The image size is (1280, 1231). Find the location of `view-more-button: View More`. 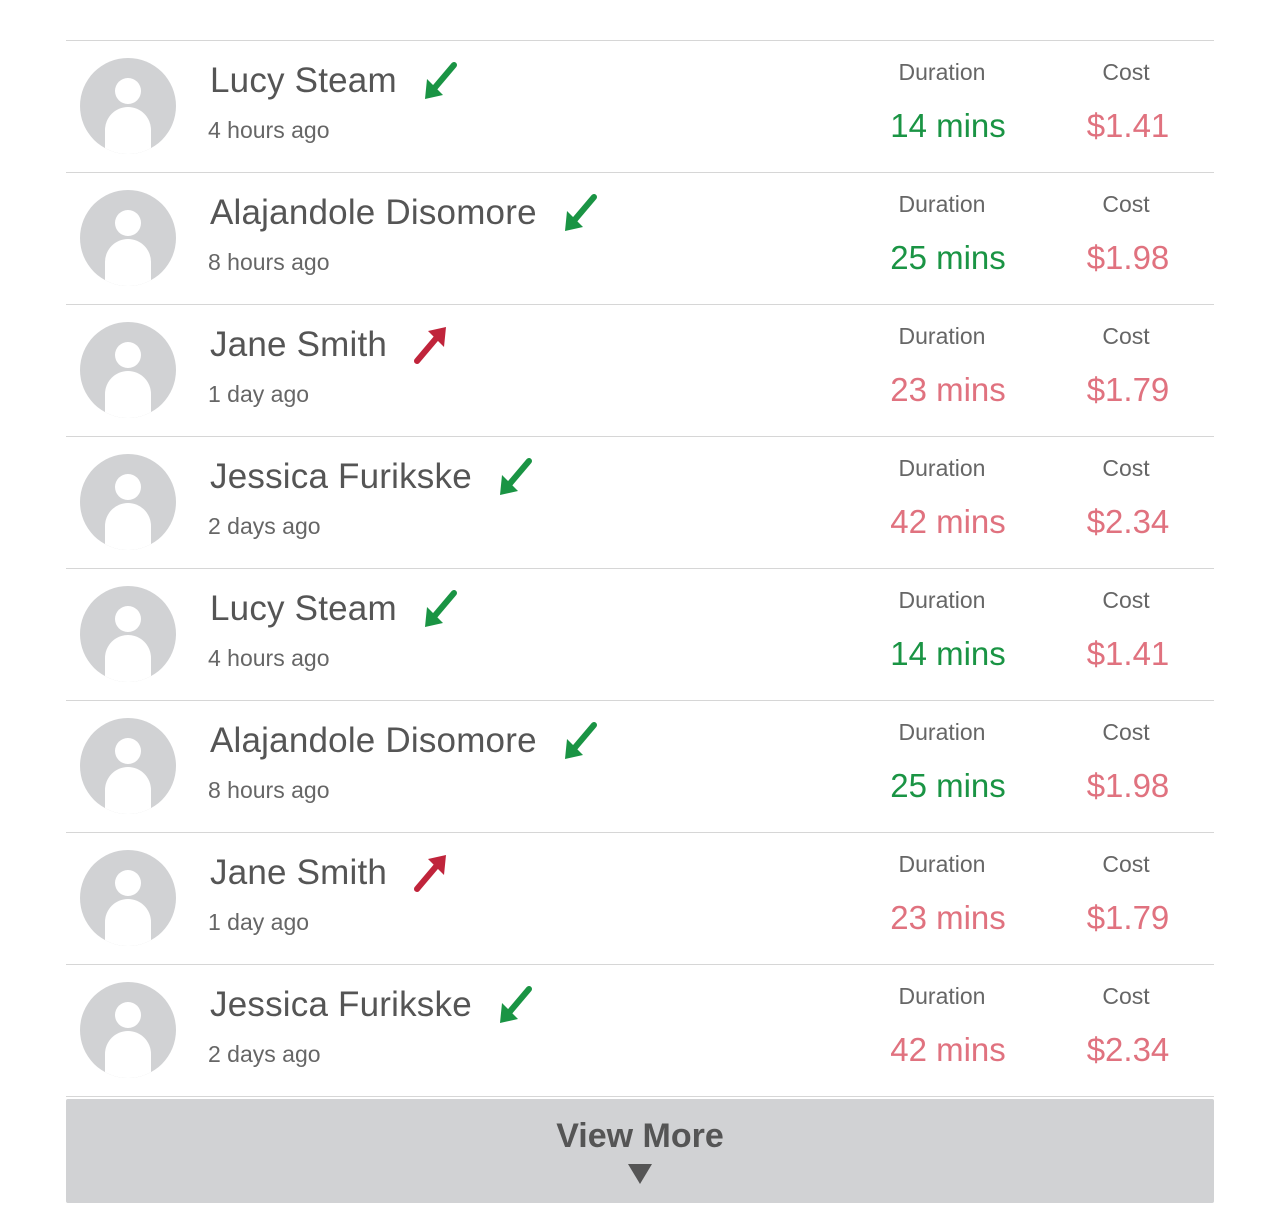

view-more-button: View More is located at coordinates (640, 1151).